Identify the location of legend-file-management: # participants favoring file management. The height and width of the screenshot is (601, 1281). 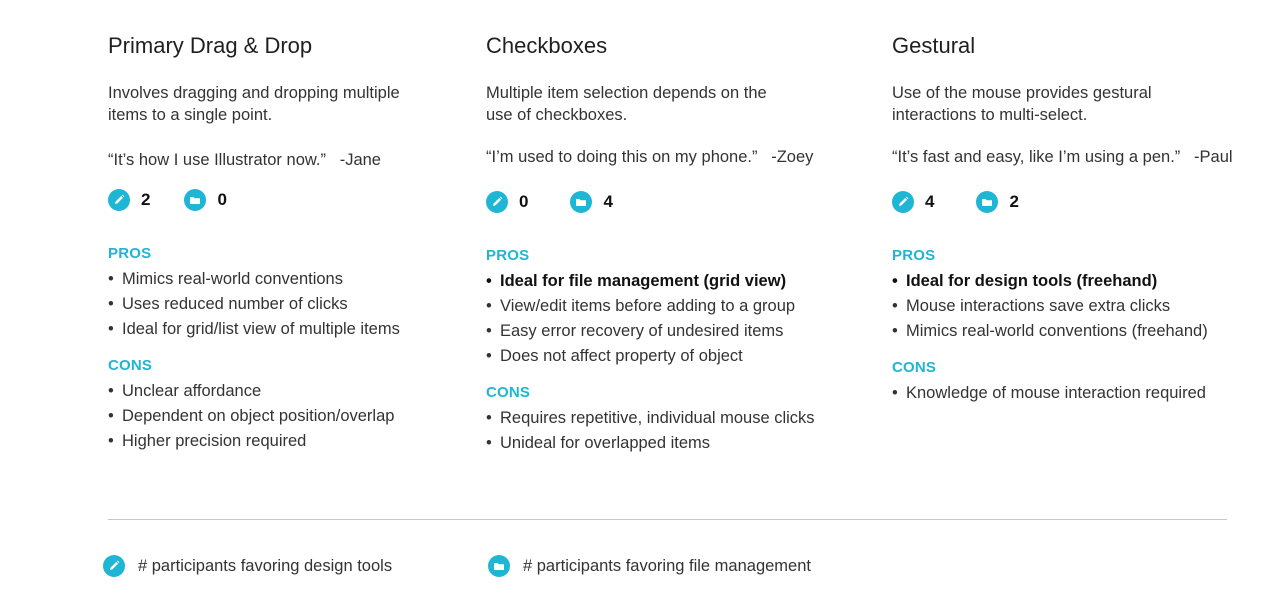
(649, 566).